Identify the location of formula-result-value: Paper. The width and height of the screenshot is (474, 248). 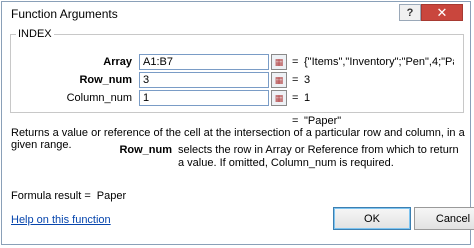
(111, 196).